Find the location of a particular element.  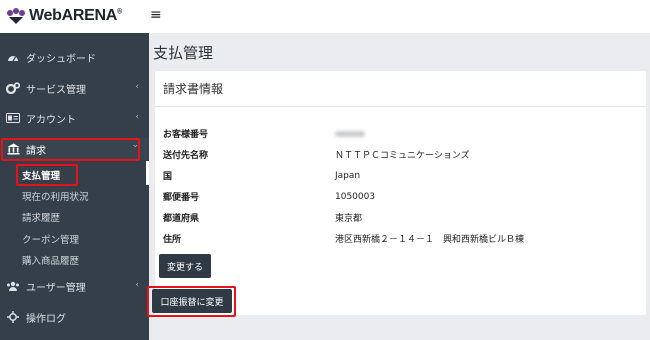

cogs-icon is located at coordinates (13, 88).